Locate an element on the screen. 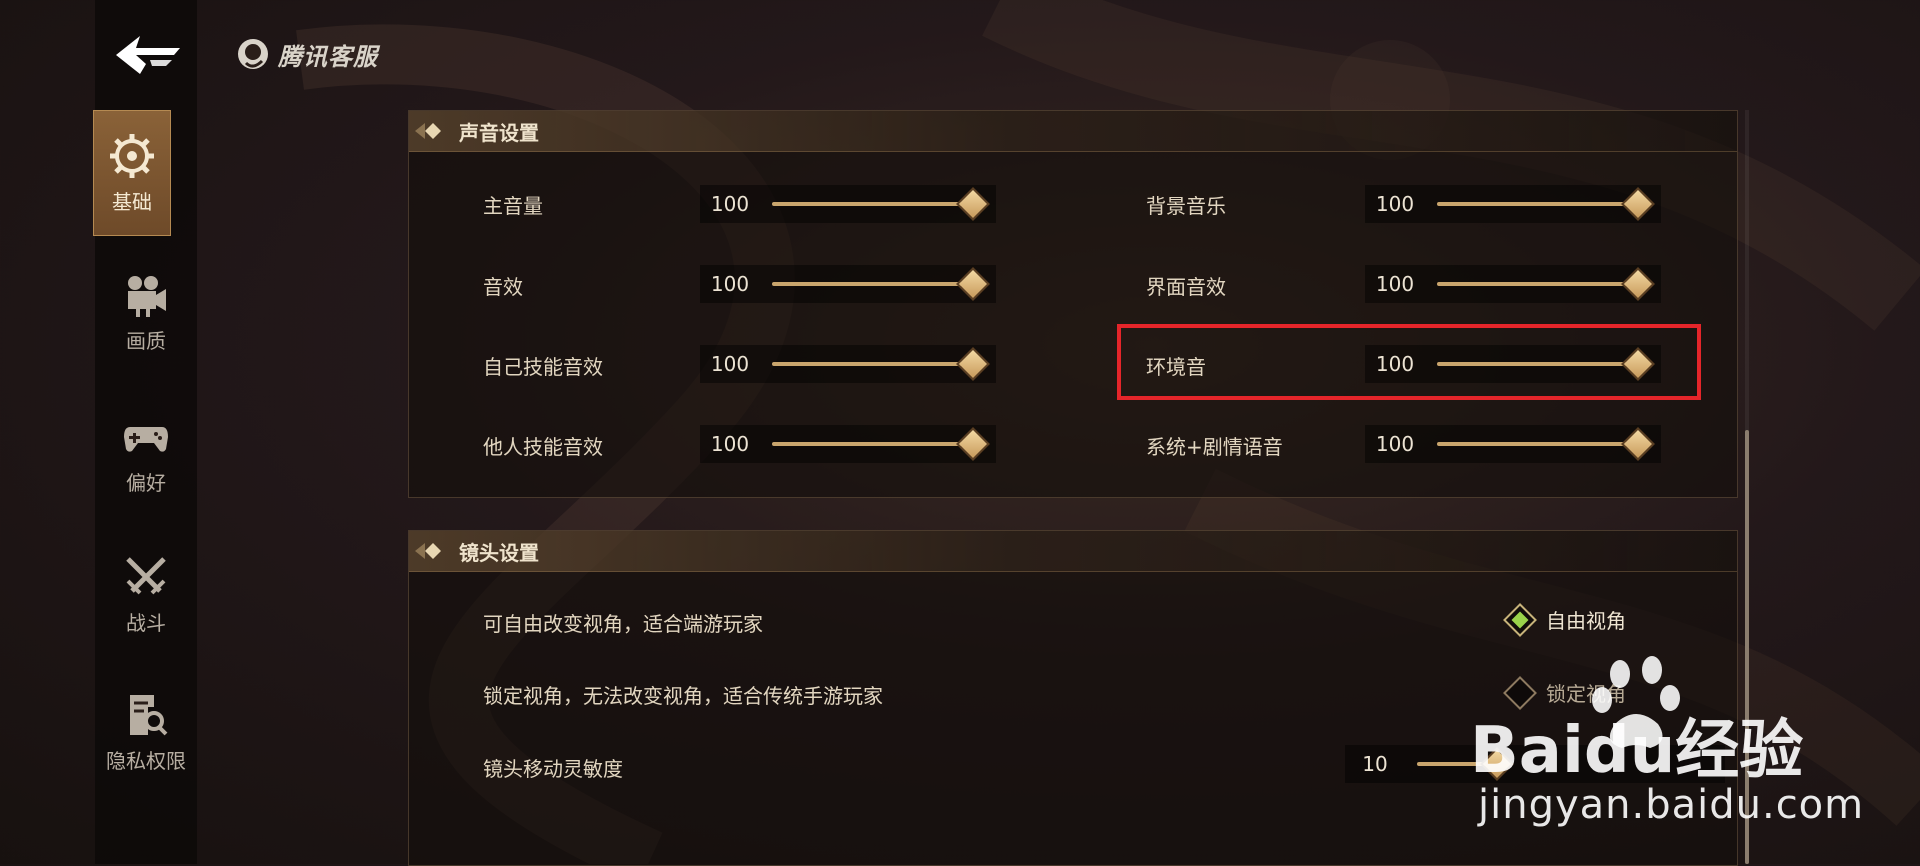  nav-label: 偏好 is located at coordinates (146, 482).